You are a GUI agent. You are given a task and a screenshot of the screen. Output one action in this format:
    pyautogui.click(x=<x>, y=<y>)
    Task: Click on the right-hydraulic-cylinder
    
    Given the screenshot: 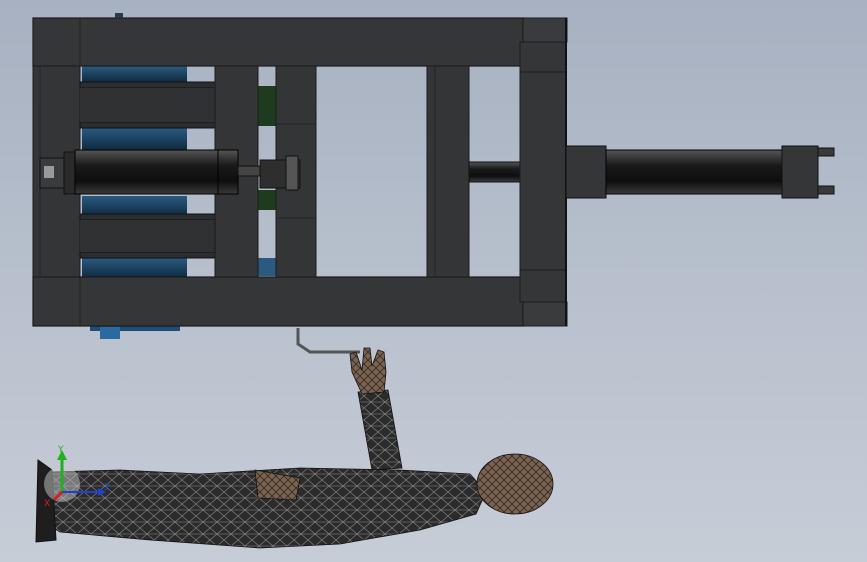 What is the action you would take?
    pyautogui.click(x=700, y=172)
    